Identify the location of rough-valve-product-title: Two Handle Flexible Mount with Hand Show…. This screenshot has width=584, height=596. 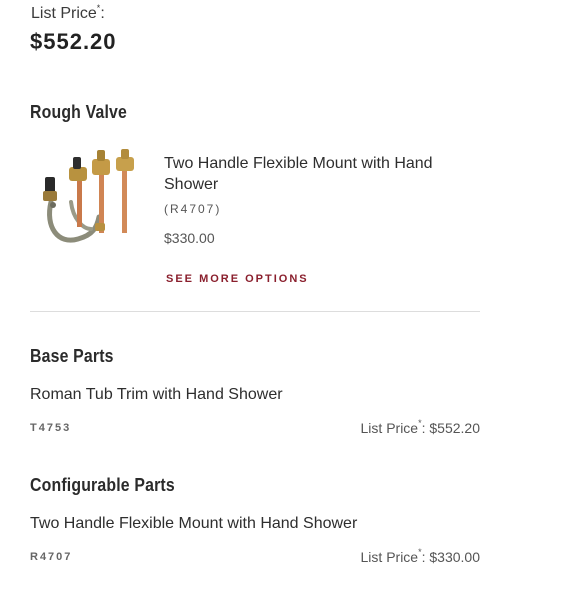
(324, 174).